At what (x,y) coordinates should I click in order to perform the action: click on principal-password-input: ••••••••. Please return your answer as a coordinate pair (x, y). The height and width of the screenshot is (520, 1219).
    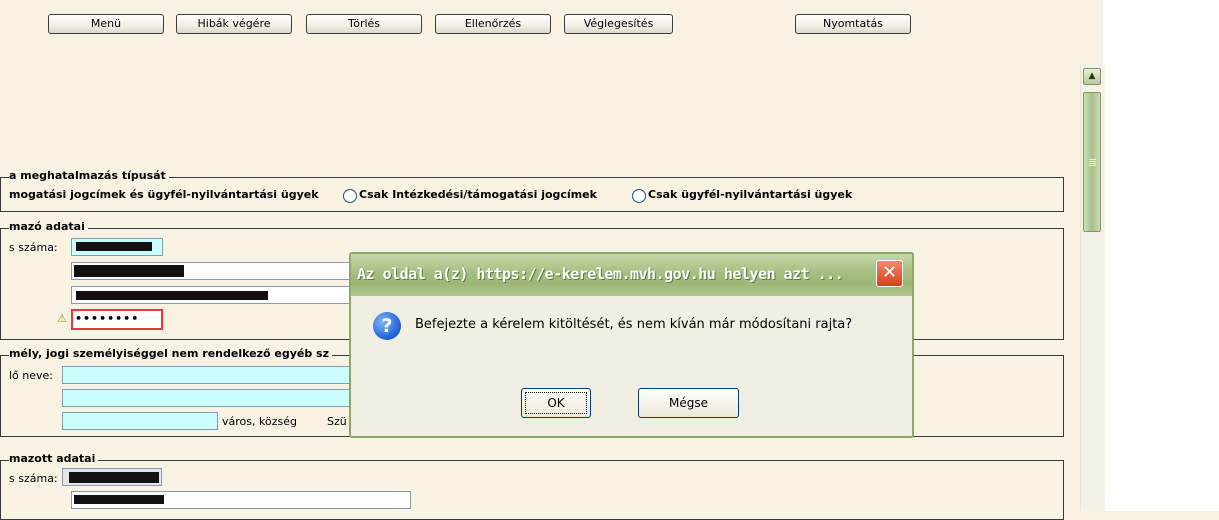
    Looking at the image, I should click on (117, 319).